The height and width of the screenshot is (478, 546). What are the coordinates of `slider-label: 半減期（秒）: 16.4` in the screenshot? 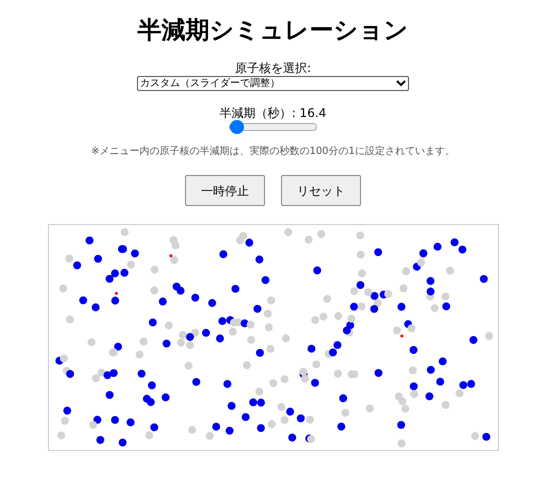 It's located at (273, 113).